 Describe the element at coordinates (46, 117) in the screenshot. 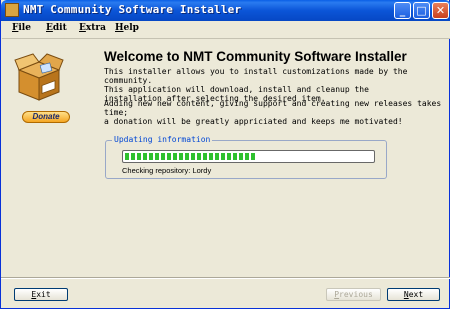

I see `donate-button: Donate` at that location.